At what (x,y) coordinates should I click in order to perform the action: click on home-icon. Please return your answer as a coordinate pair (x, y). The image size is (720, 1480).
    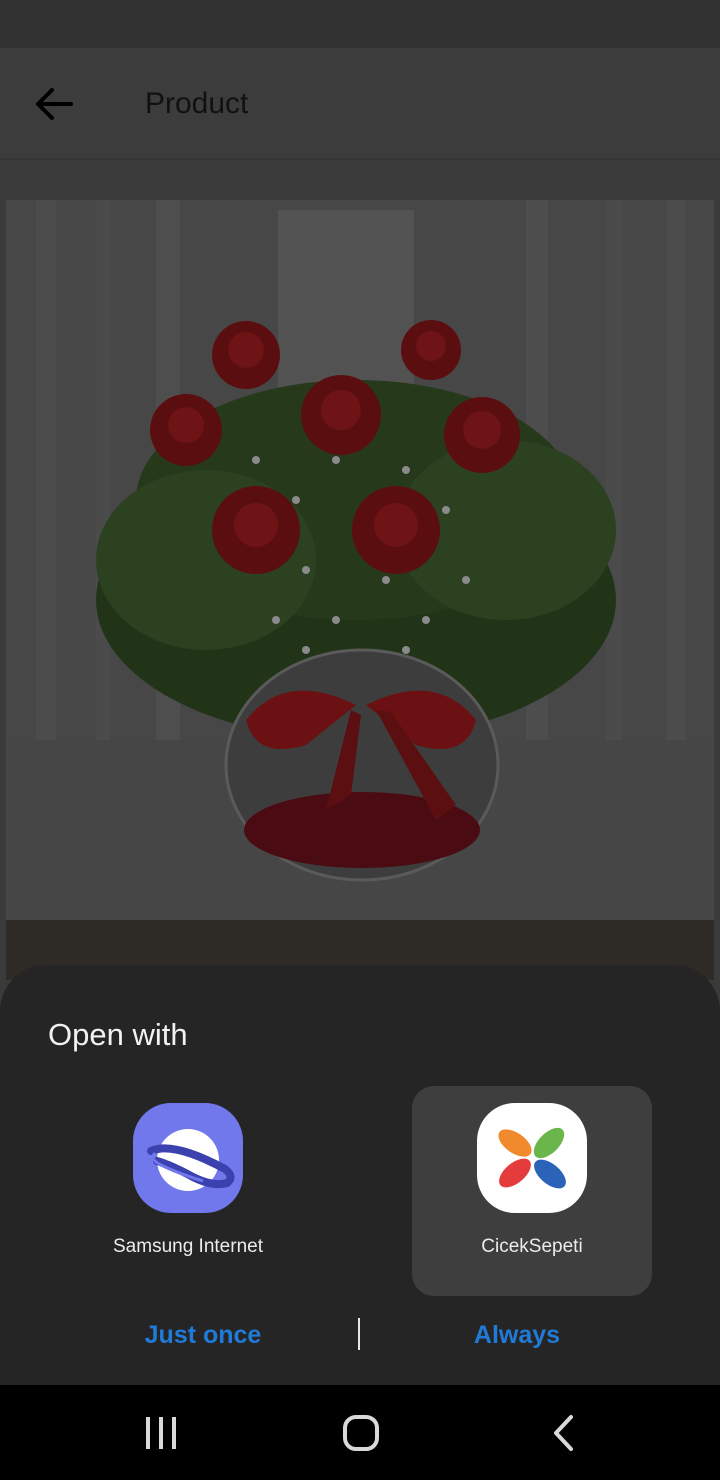
    Looking at the image, I should click on (361, 1433).